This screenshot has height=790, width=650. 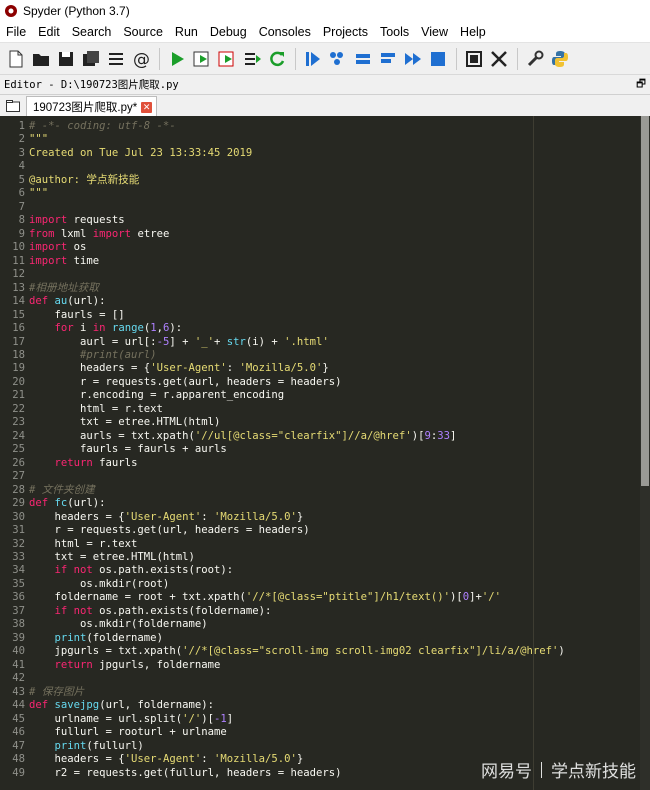 I want to click on code-line: 4, so click(x=282, y=166).